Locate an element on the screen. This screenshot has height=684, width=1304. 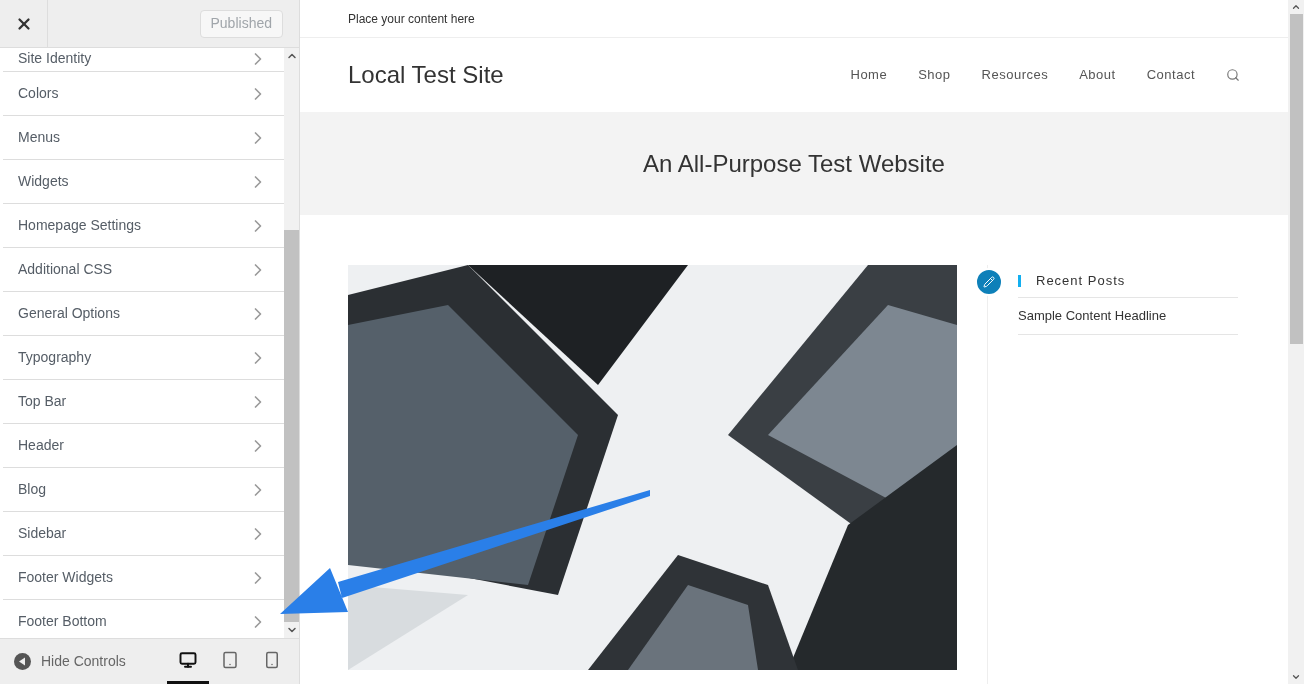
scroll-down-icon is located at coordinates (1296, 677).